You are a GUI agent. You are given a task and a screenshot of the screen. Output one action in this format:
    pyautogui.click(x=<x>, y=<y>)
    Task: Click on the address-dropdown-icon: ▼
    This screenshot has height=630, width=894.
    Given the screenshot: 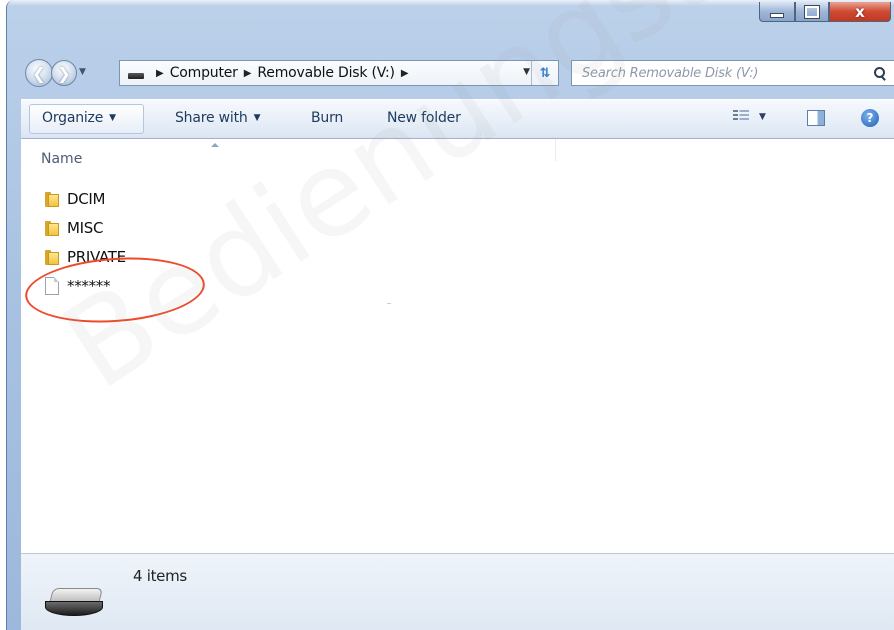 What is the action you would take?
    pyautogui.click(x=526, y=72)
    